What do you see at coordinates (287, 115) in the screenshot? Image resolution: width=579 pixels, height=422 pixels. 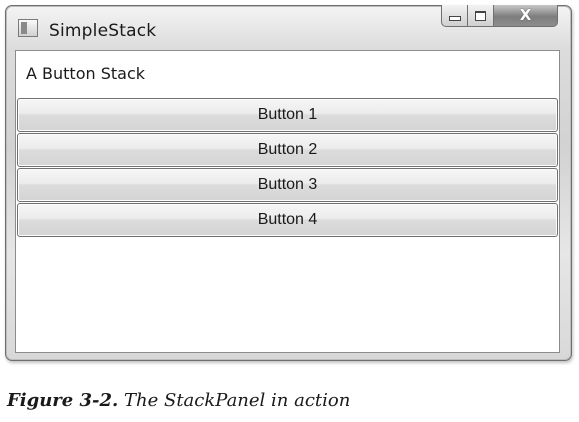 I see `button-1: Button 1` at bounding box center [287, 115].